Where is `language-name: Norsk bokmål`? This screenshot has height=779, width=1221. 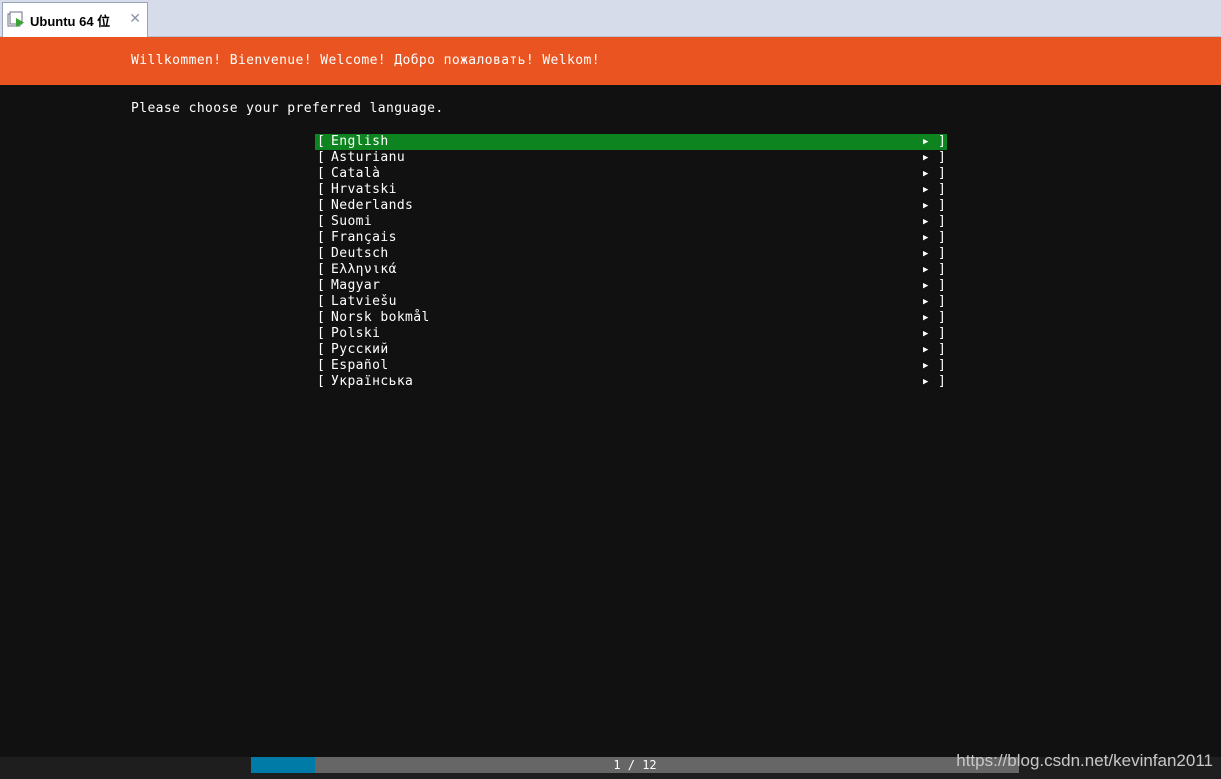
language-name: Norsk bokmål is located at coordinates (380, 317).